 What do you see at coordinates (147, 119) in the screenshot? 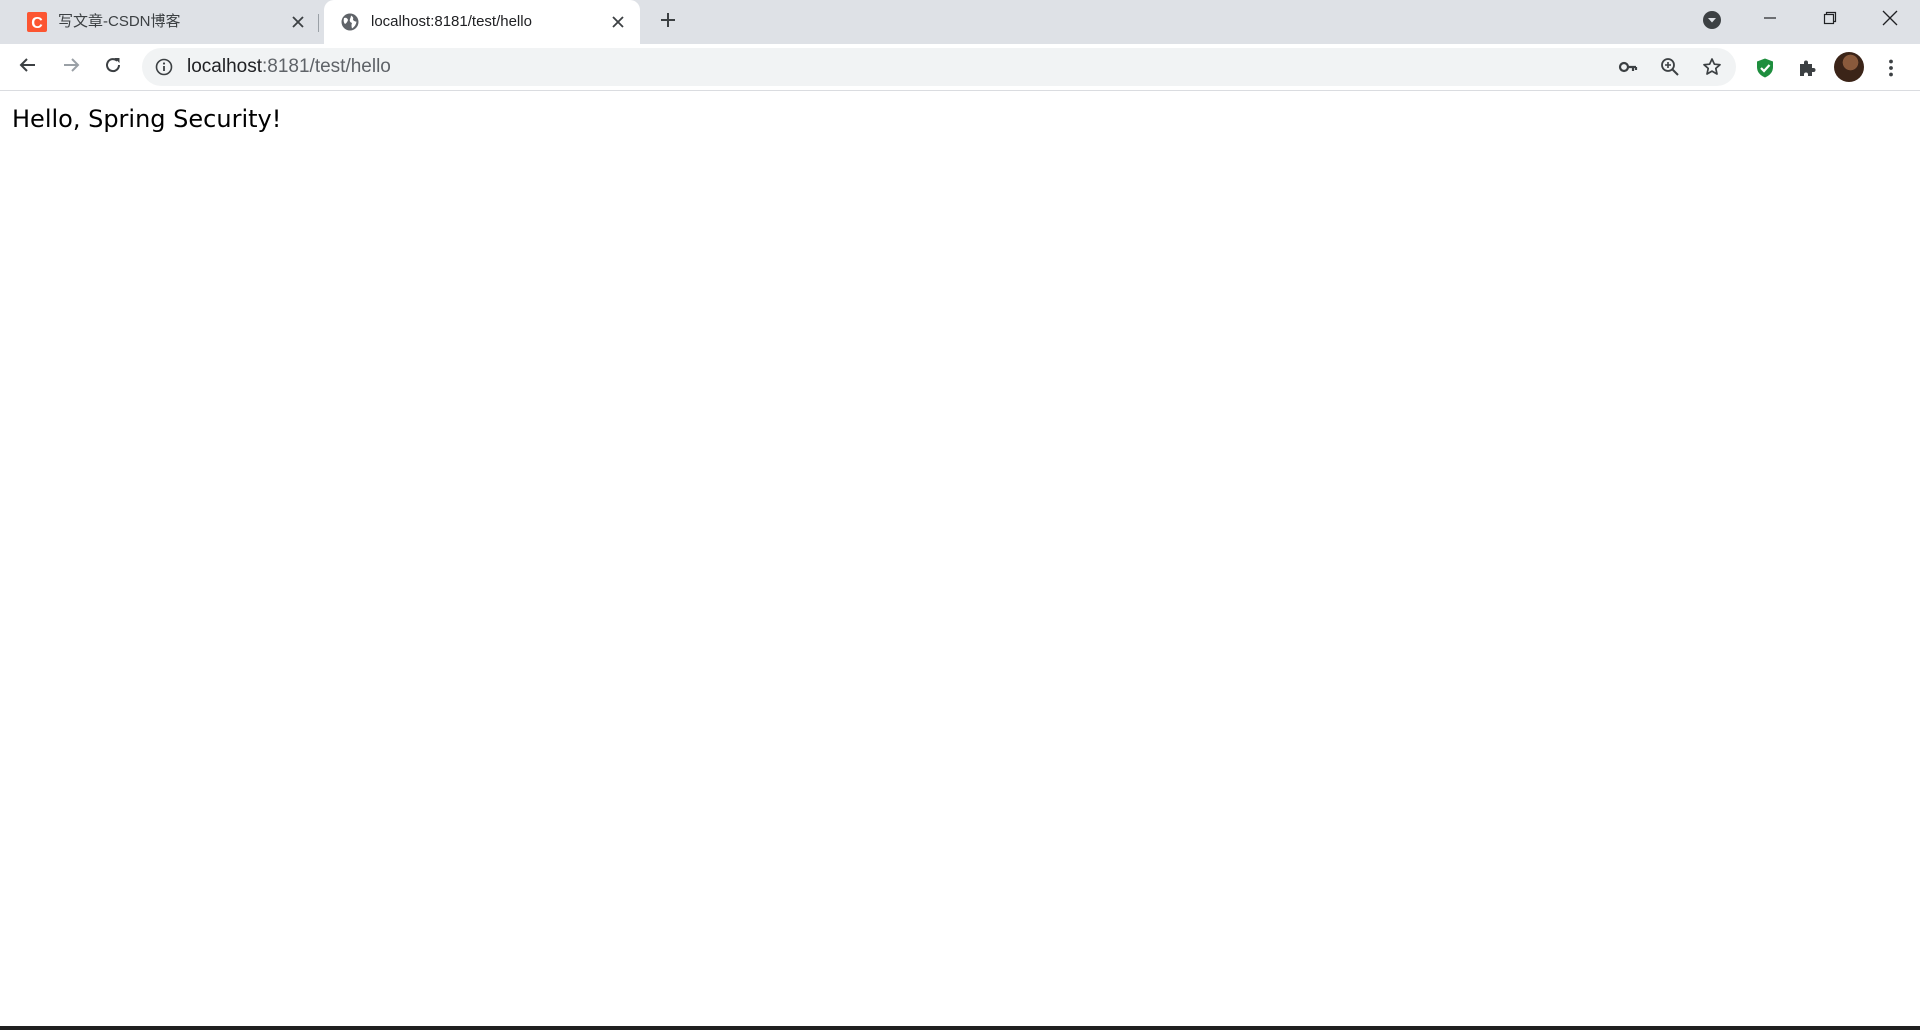
I see `page-body-text: Hello, Spring Security!` at bounding box center [147, 119].